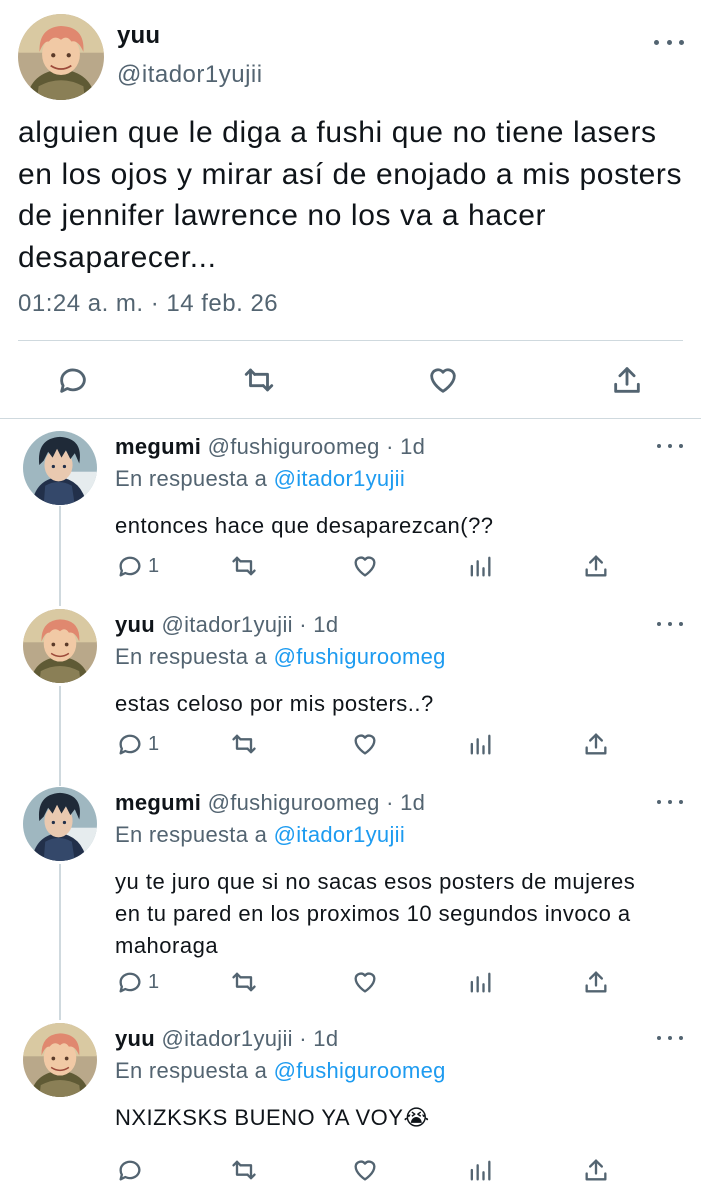 Image resolution: width=701 pixels, height=1200 pixels. Describe the element at coordinates (350, 418) in the screenshot. I see `separator` at that location.